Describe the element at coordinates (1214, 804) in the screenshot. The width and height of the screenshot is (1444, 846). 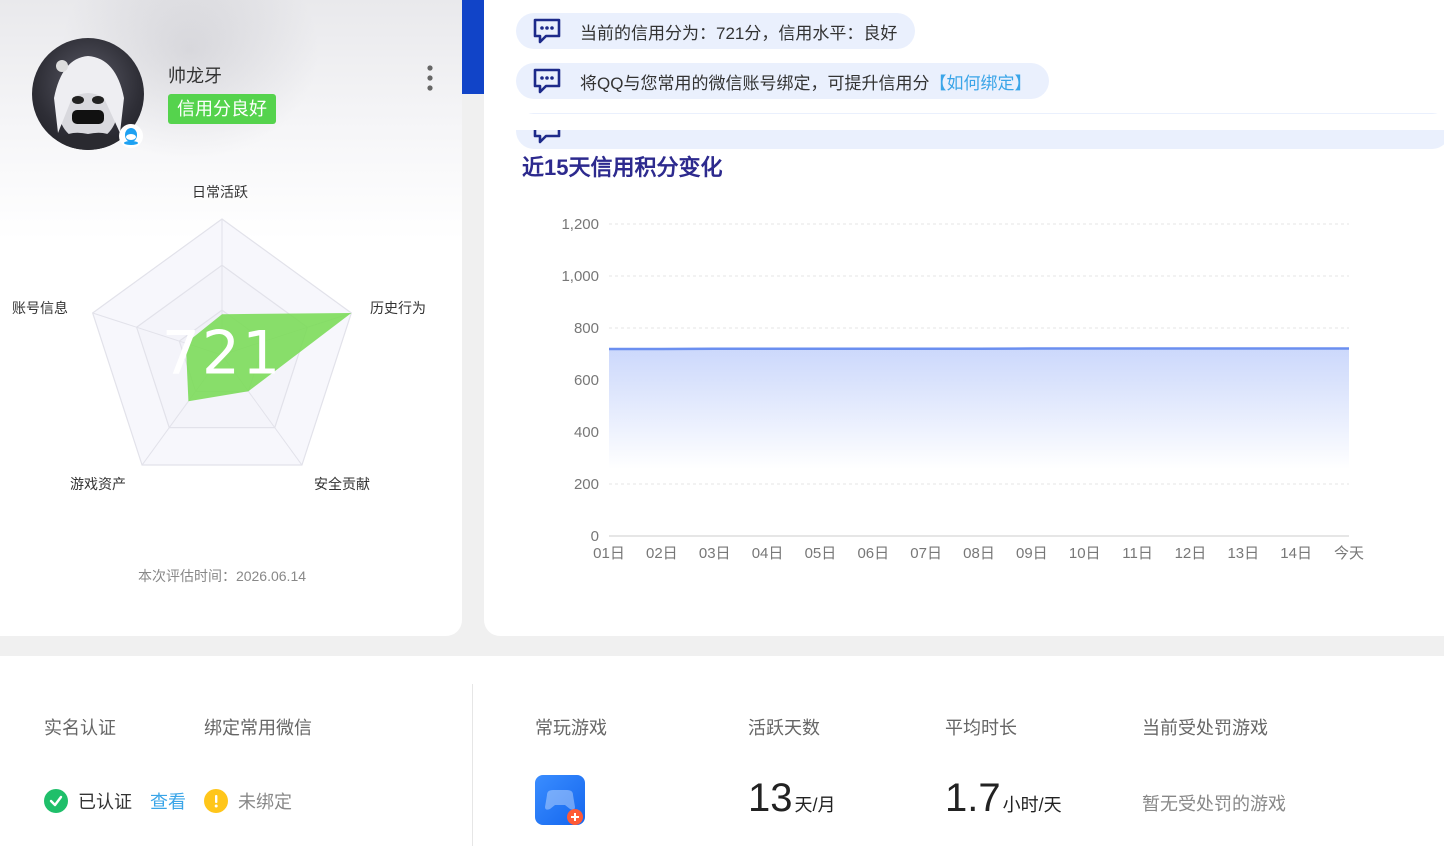
I see `punished-games-empty: 暂无受处罚的游戏` at that location.